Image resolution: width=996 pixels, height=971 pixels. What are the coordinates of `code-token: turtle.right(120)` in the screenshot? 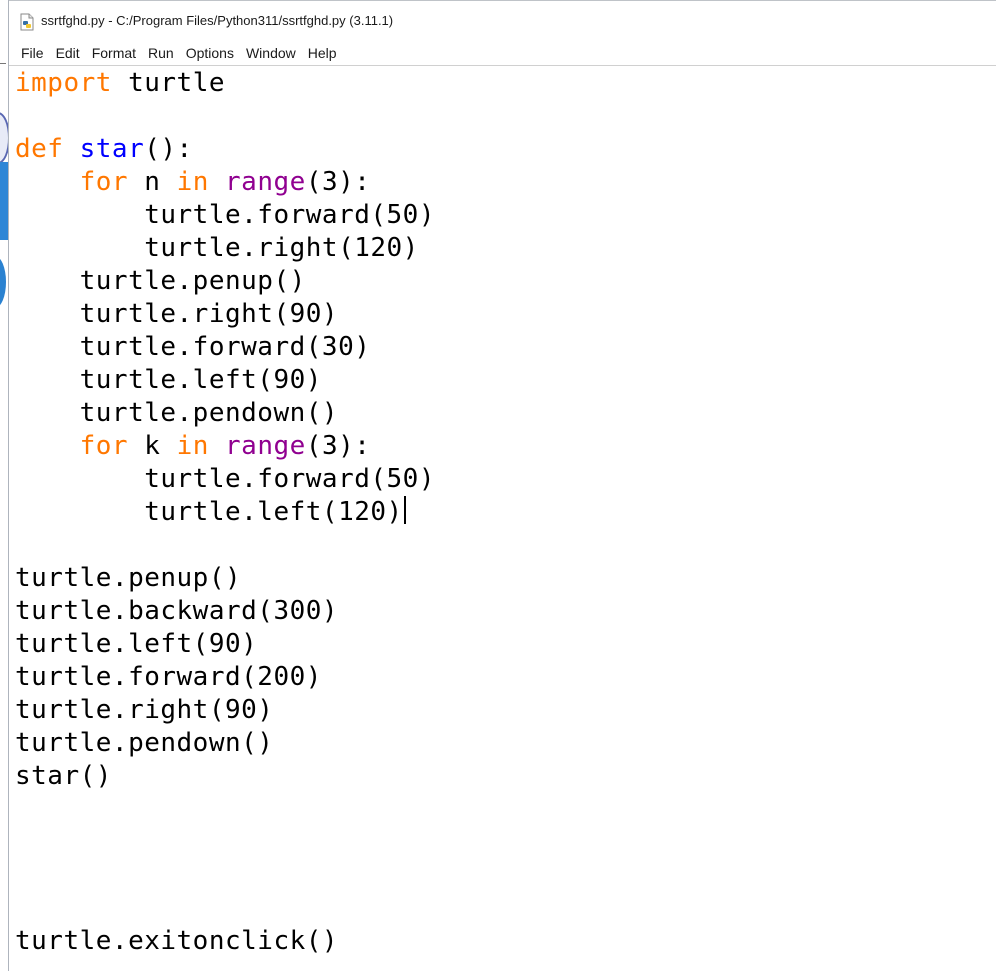 It's located at (217, 248).